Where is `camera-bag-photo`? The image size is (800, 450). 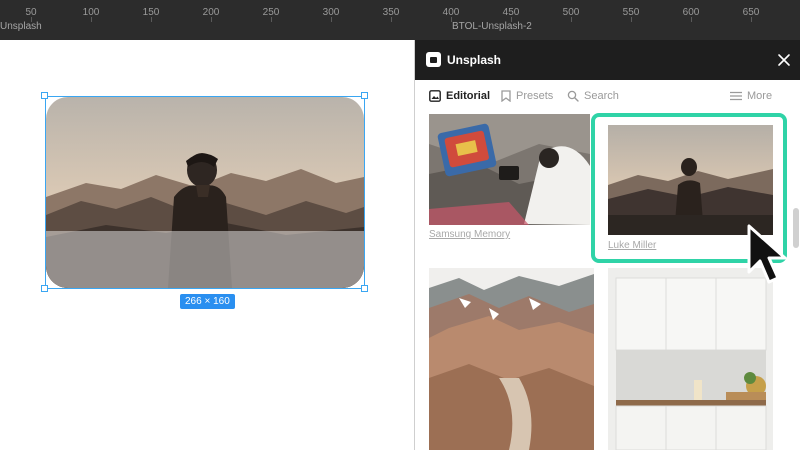
camera-bag-photo is located at coordinates (509, 169).